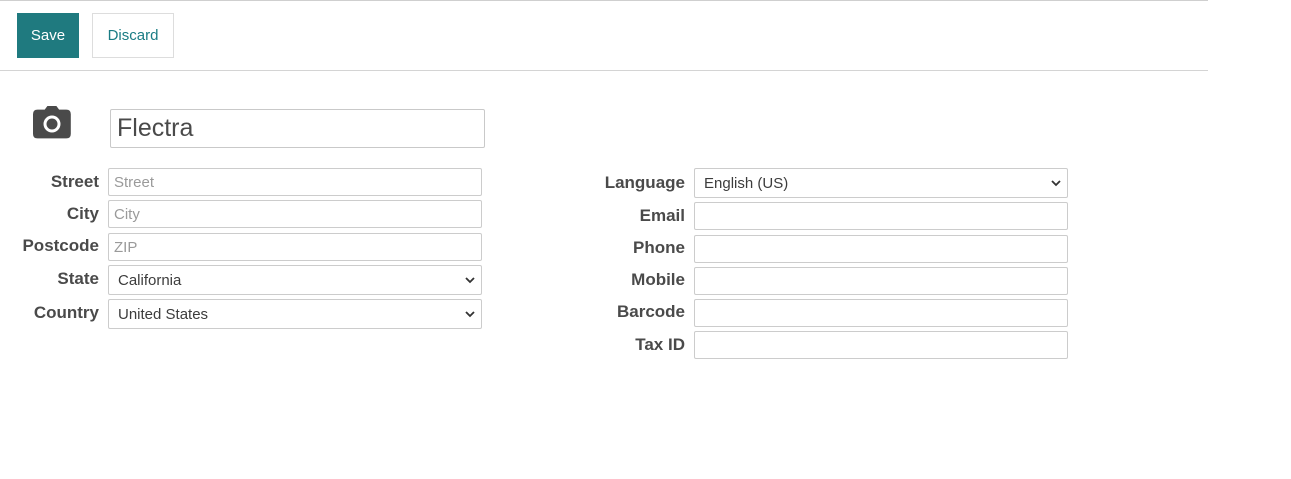  What do you see at coordinates (604, 36) in the screenshot?
I see `form-toolbar: Save Discard` at bounding box center [604, 36].